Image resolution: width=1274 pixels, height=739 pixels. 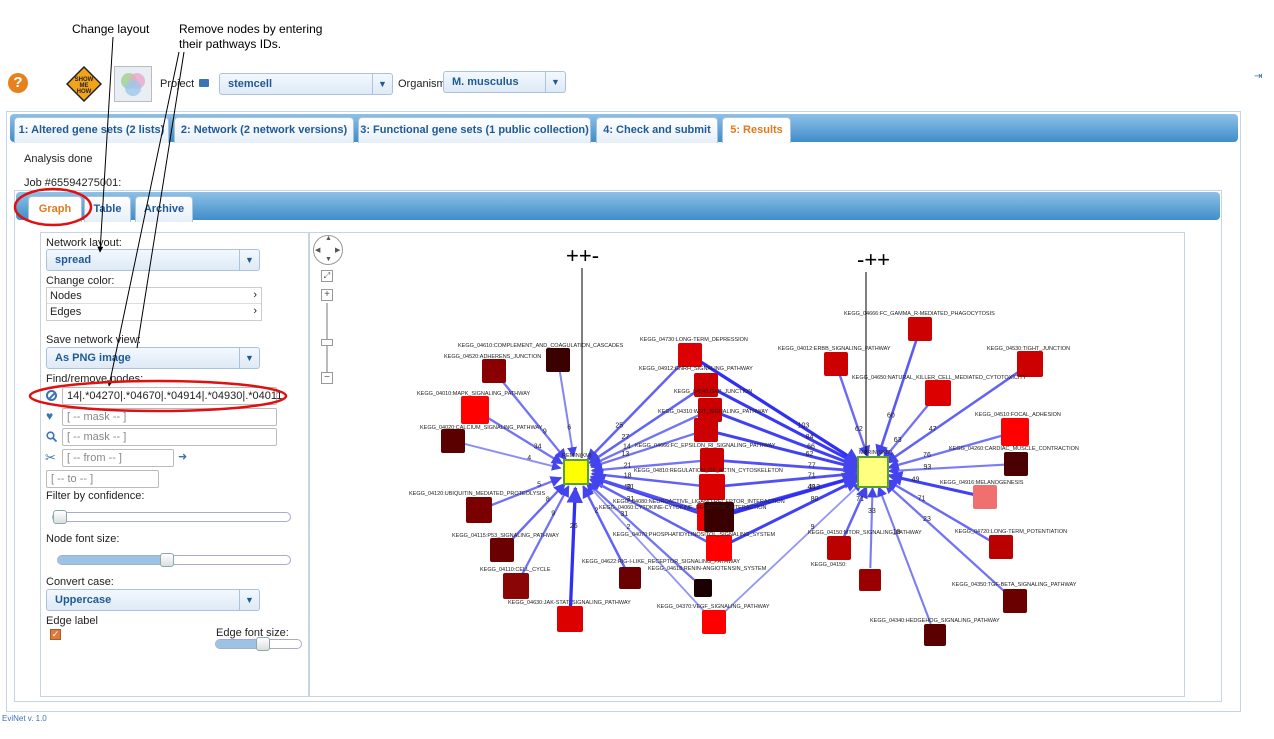 What do you see at coordinates (485, 82) in the screenshot?
I see `organism-select-value: M. musculus` at bounding box center [485, 82].